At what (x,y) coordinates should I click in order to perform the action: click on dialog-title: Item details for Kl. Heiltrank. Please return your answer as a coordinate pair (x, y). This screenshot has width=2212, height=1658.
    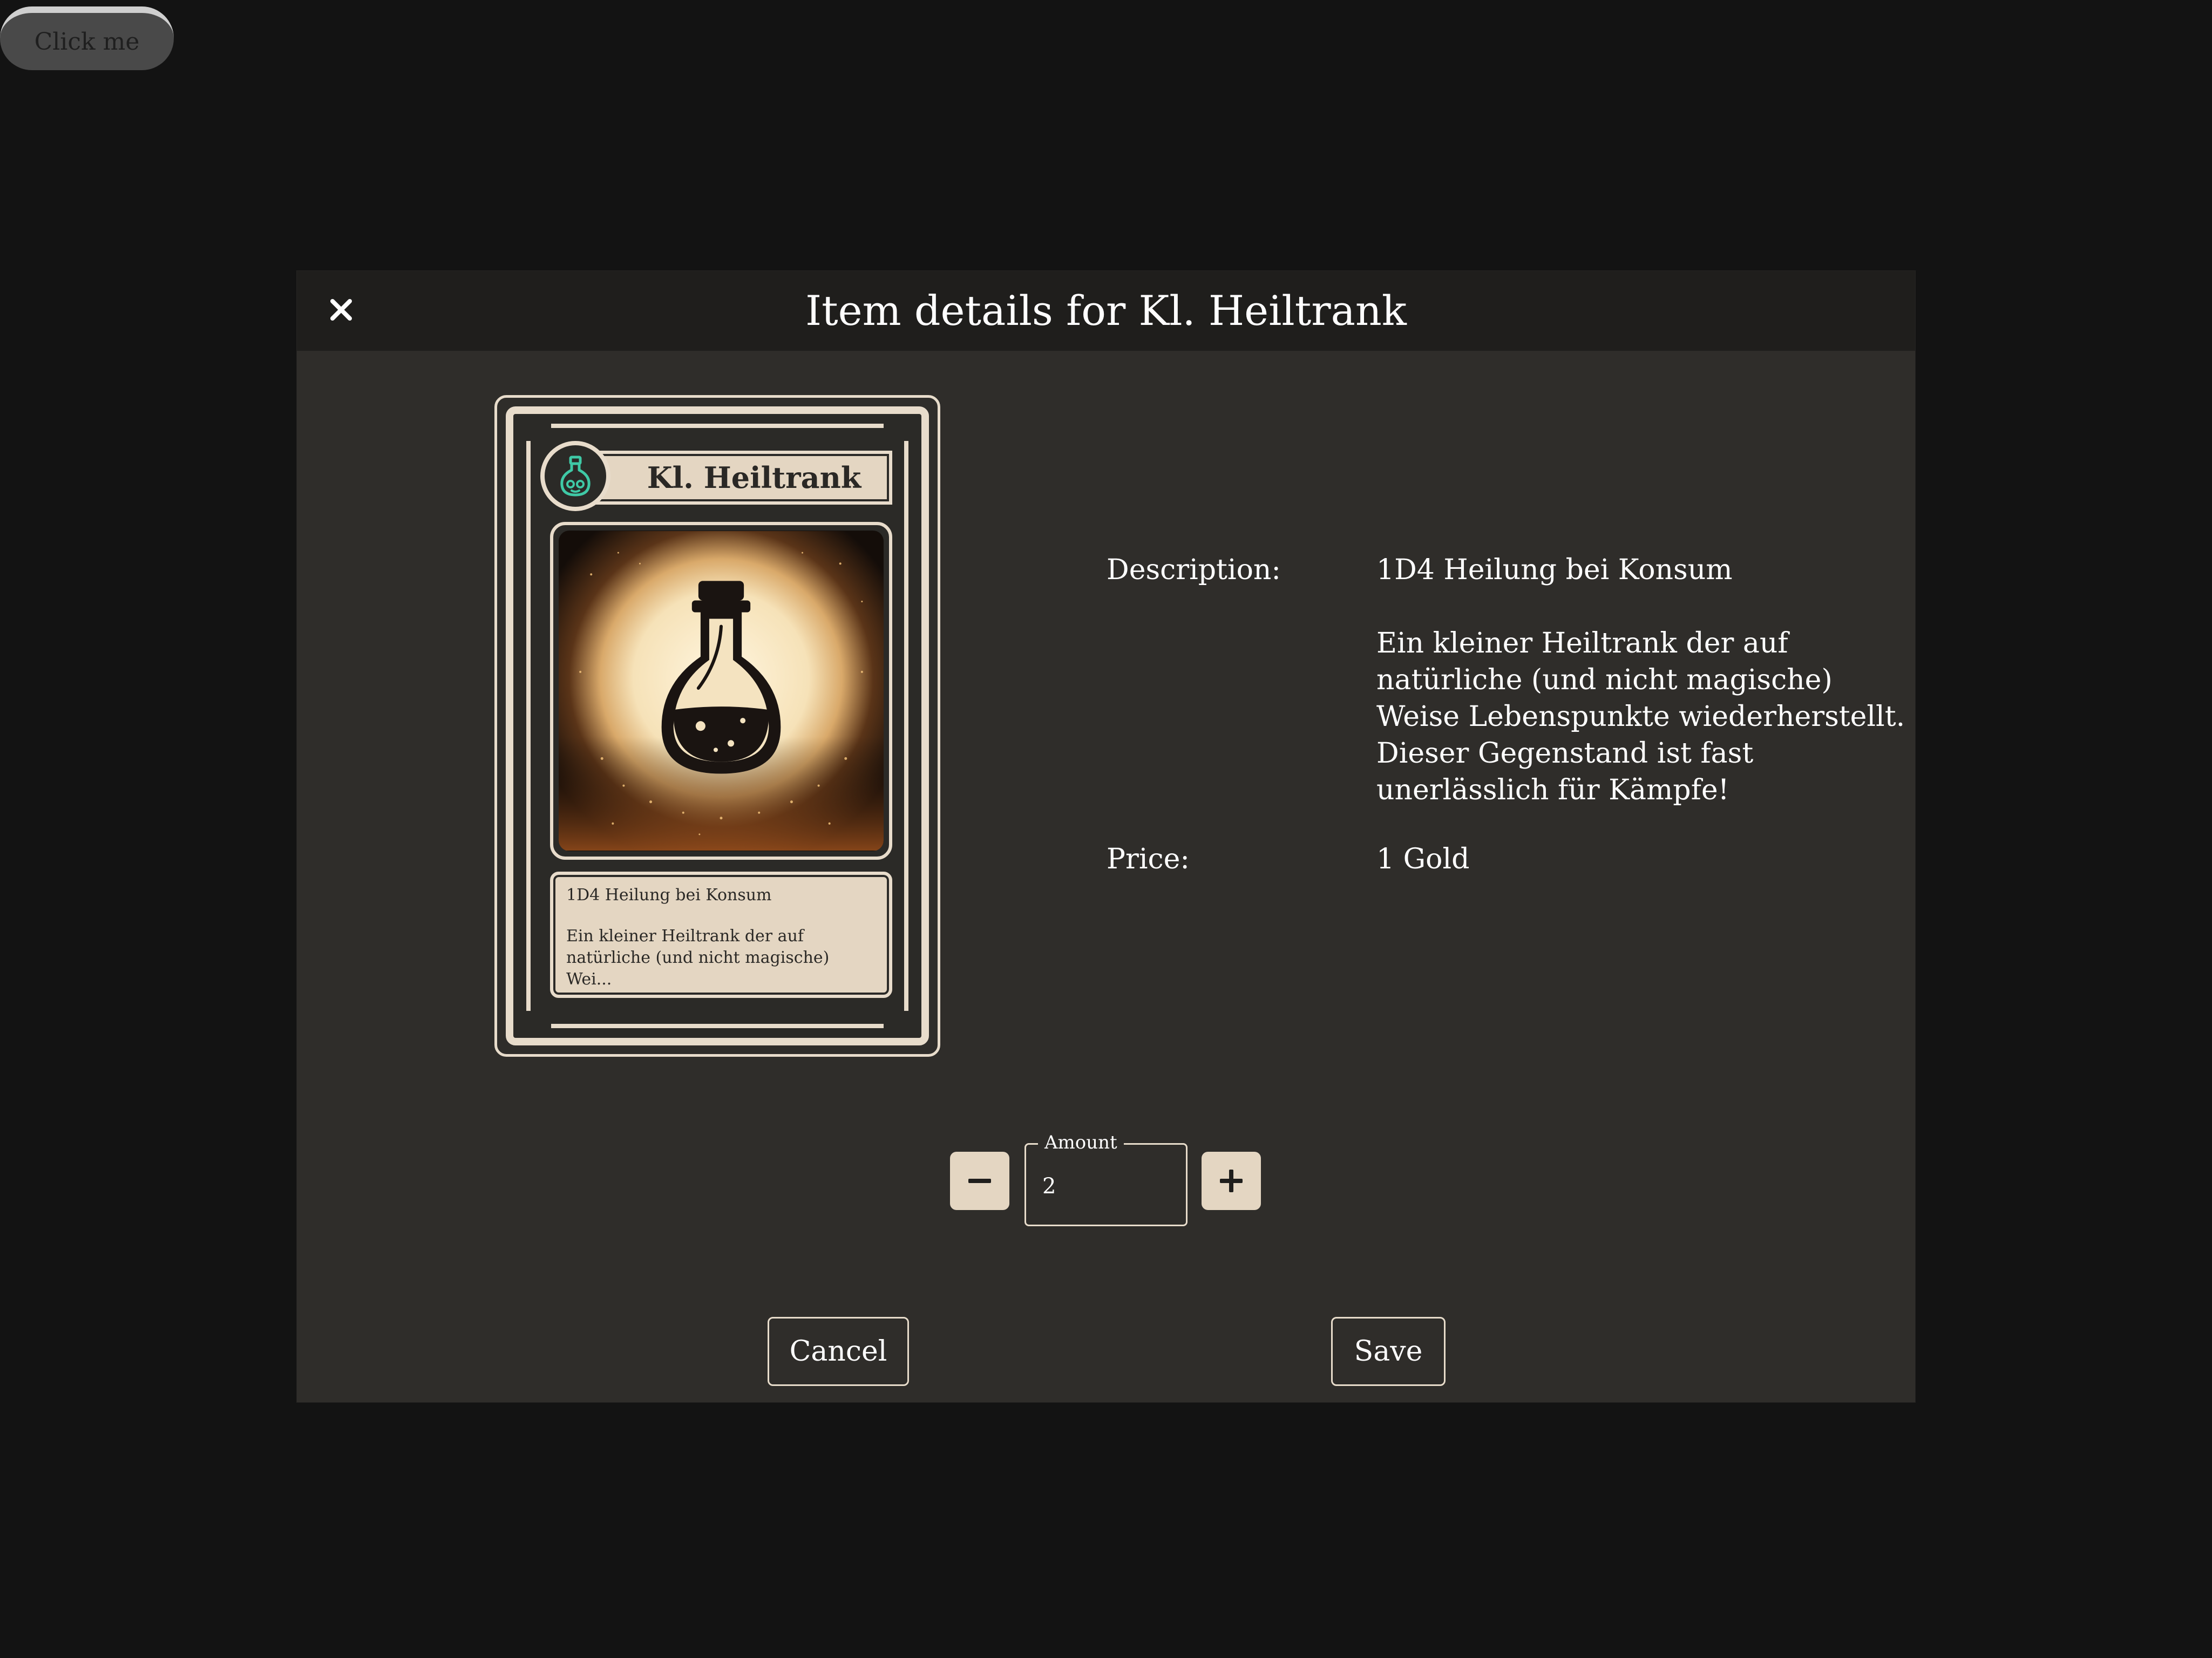
    Looking at the image, I should click on (1106, 311).